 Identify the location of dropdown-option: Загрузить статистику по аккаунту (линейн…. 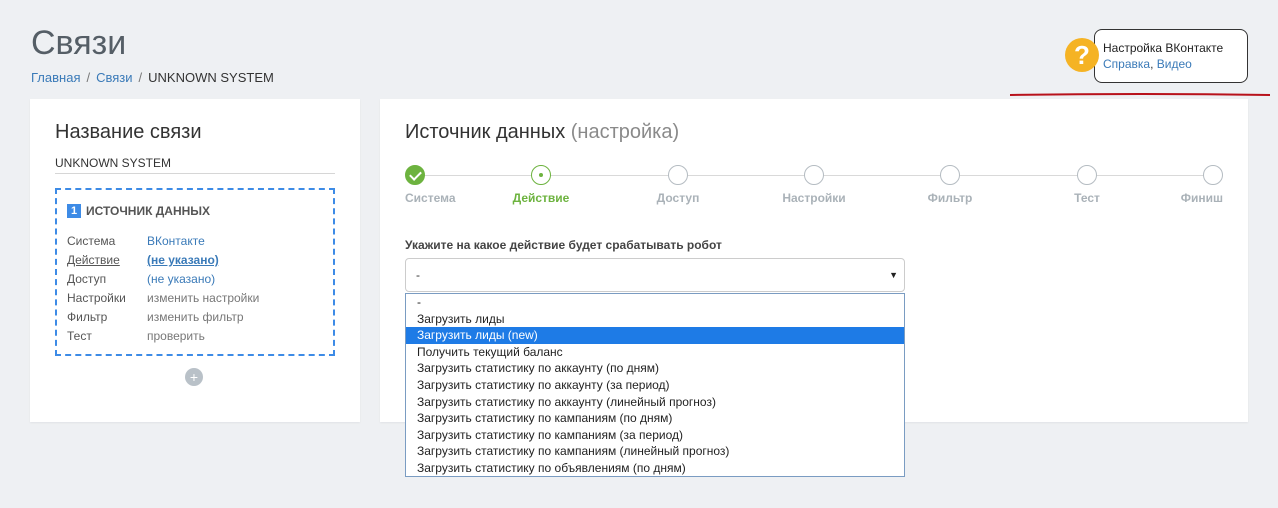
(655, 402).